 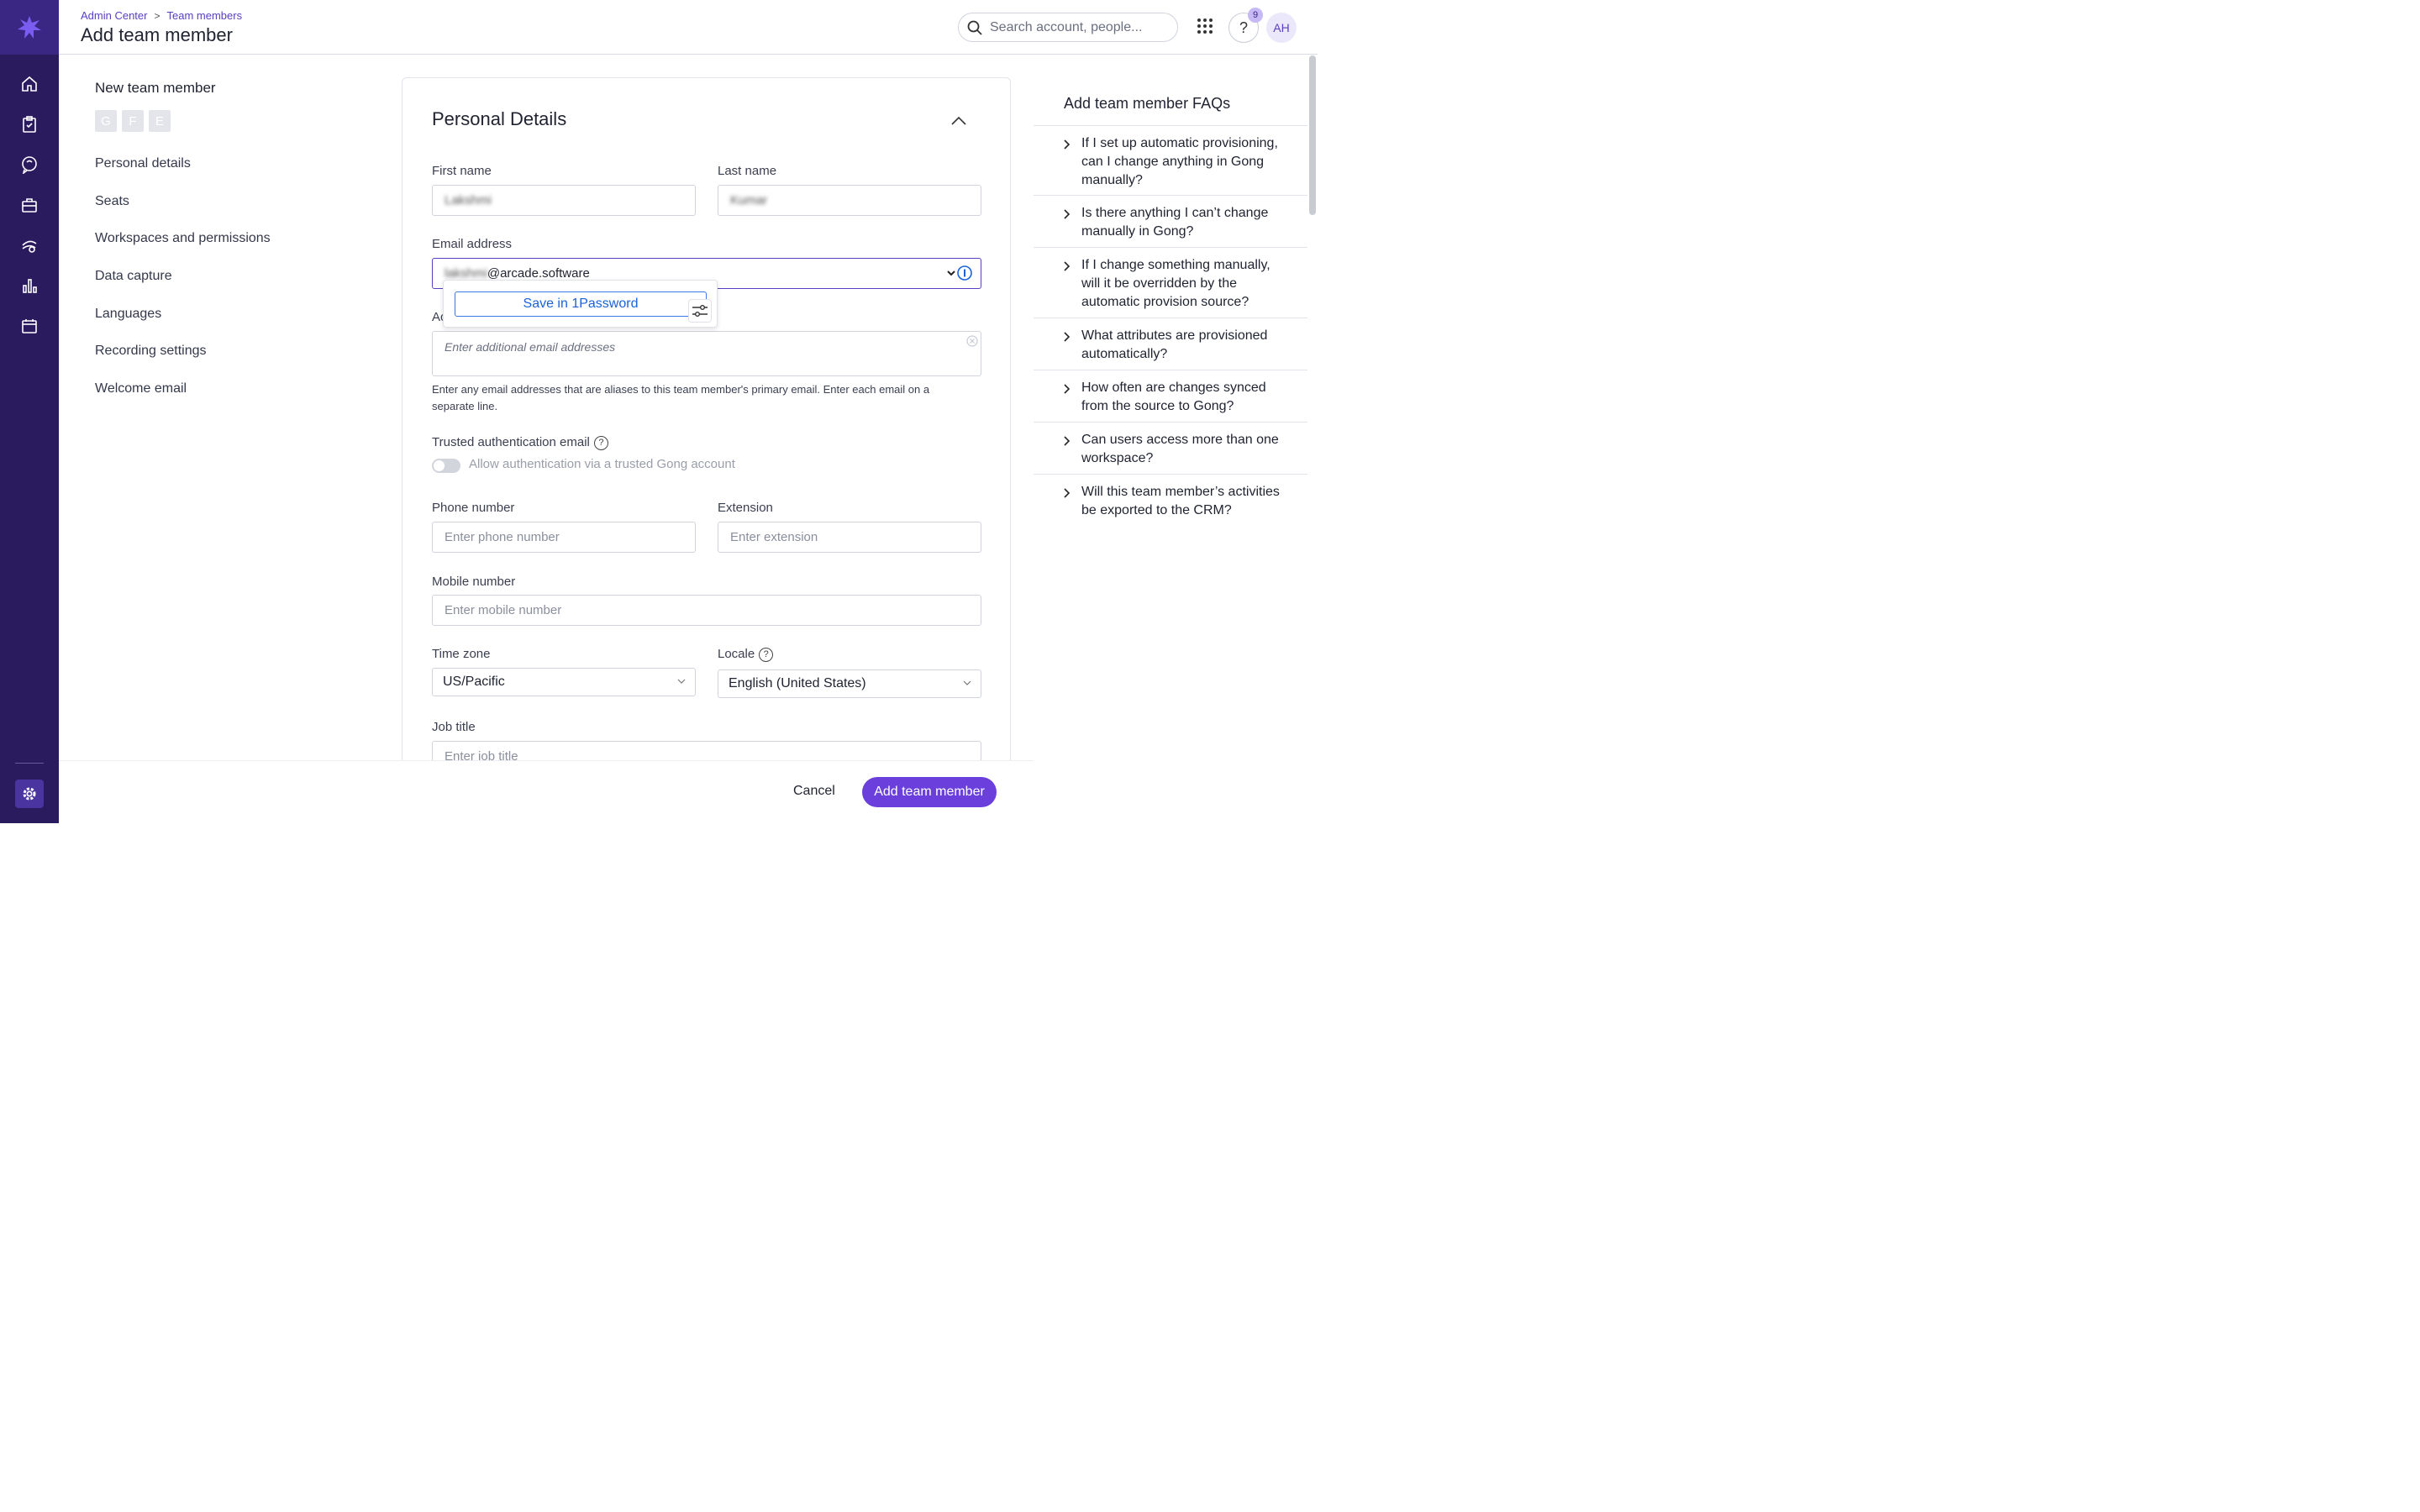 What do you see at coordinates (141, 388) in the screenshot?
I see `section-nav-welcome-email: Welcome email` at bounding box center [141, 388].